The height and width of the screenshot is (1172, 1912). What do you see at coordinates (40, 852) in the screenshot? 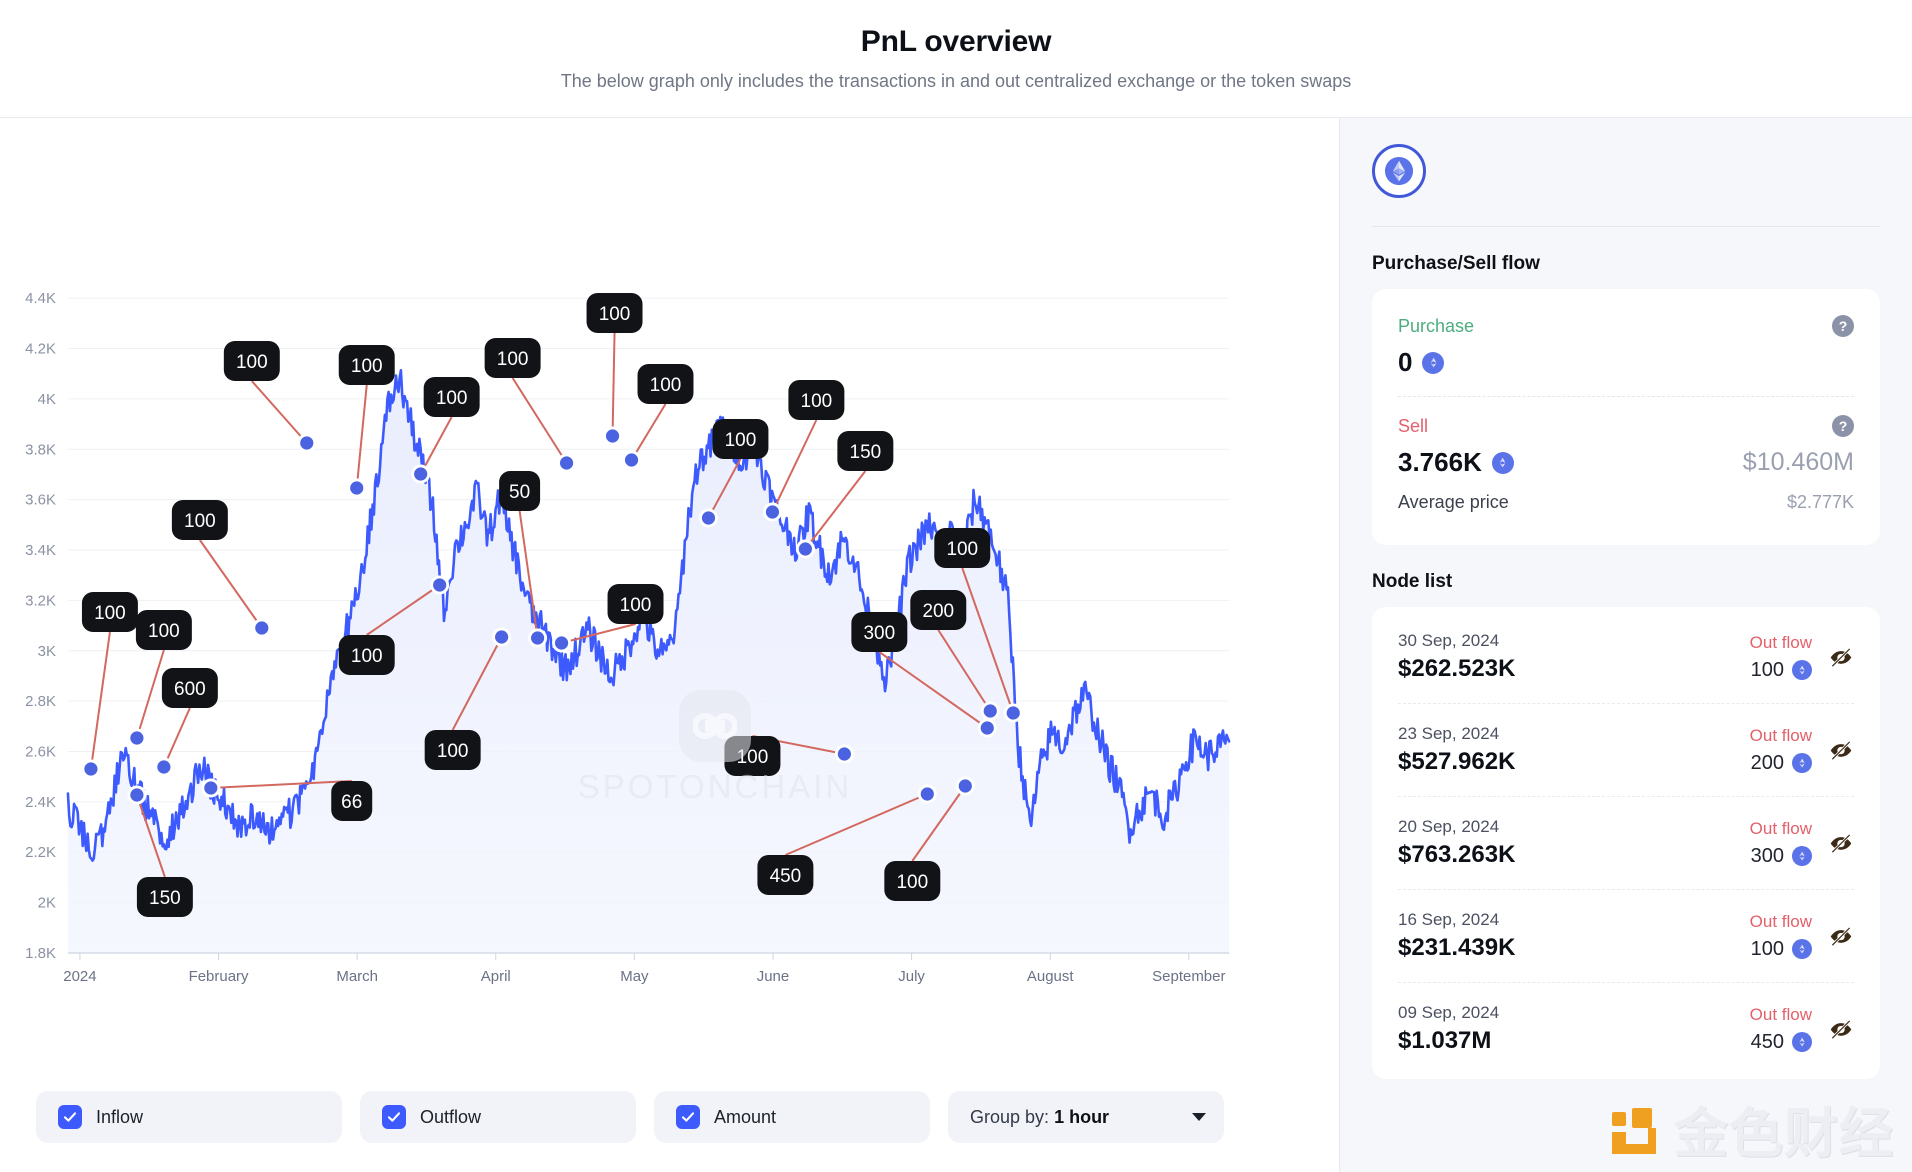
I see `y-axis-tick-label: 2.2K` at bounding box center [40, 852].